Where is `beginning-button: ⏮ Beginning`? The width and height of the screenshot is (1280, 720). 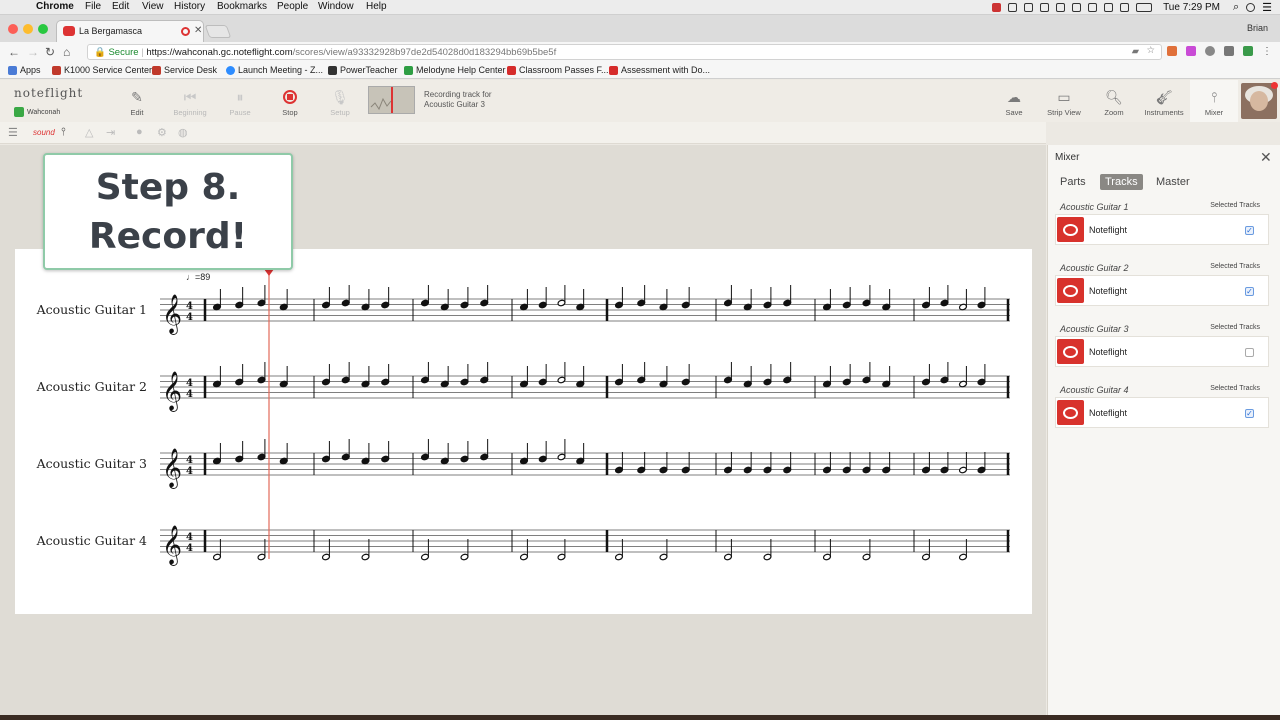
beginning-button: ⏮ Beginning is located at coordinates (190, 102).